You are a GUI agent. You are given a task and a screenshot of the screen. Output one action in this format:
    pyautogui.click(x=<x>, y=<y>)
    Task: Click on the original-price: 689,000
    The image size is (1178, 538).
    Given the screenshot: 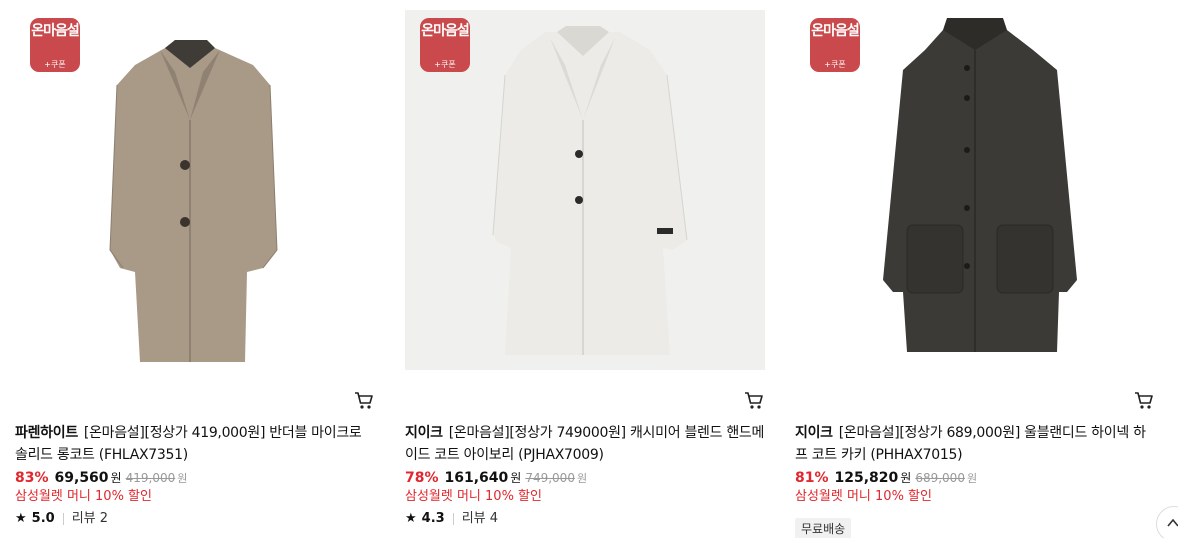 What is the action you would take?
    pyautogui.click(x=940, y=478)
    